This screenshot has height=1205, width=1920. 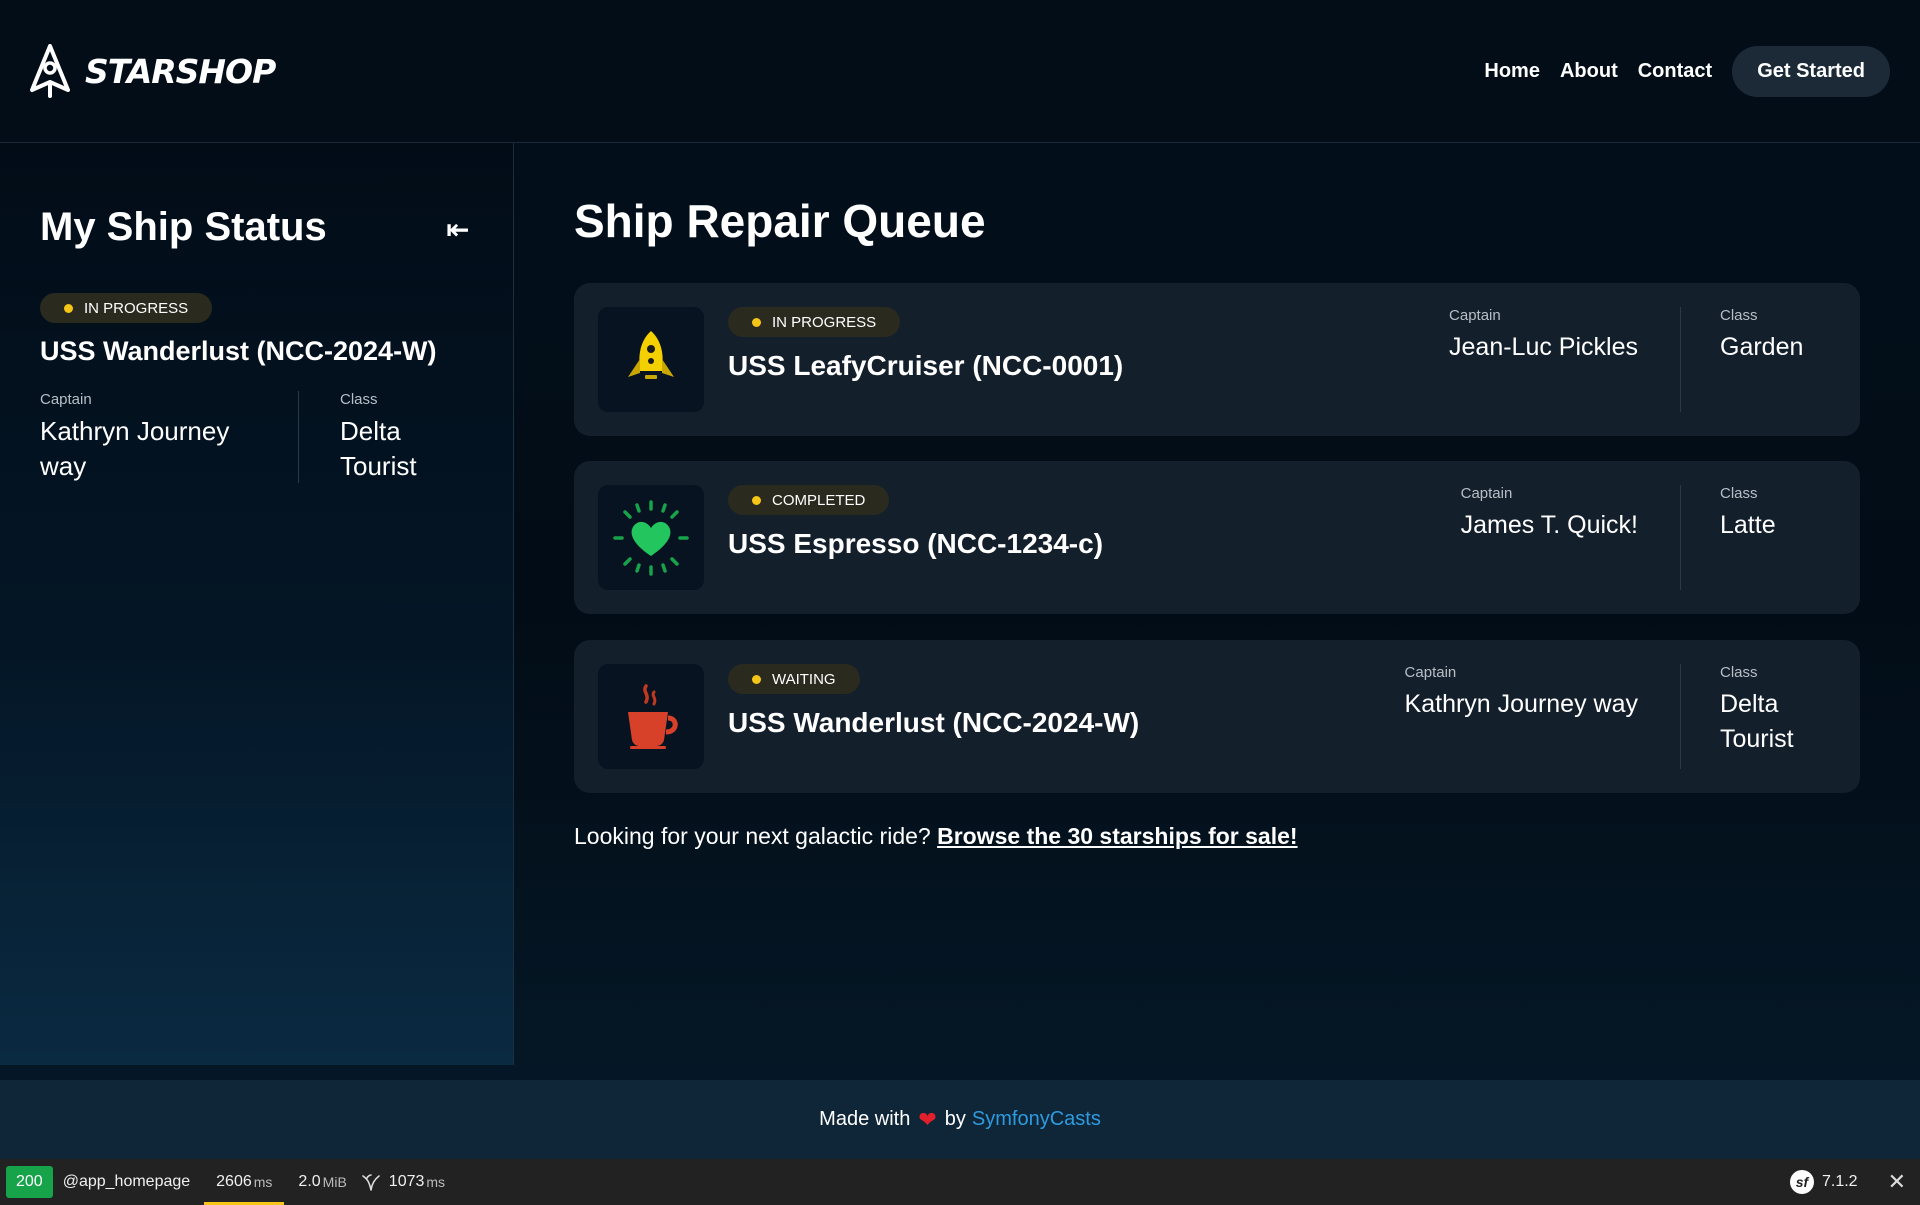 What do you see at coordinates (406, 1181) in the screenshot?
I see `twig-time-value: 1073` at bounding box center [406, 1181].